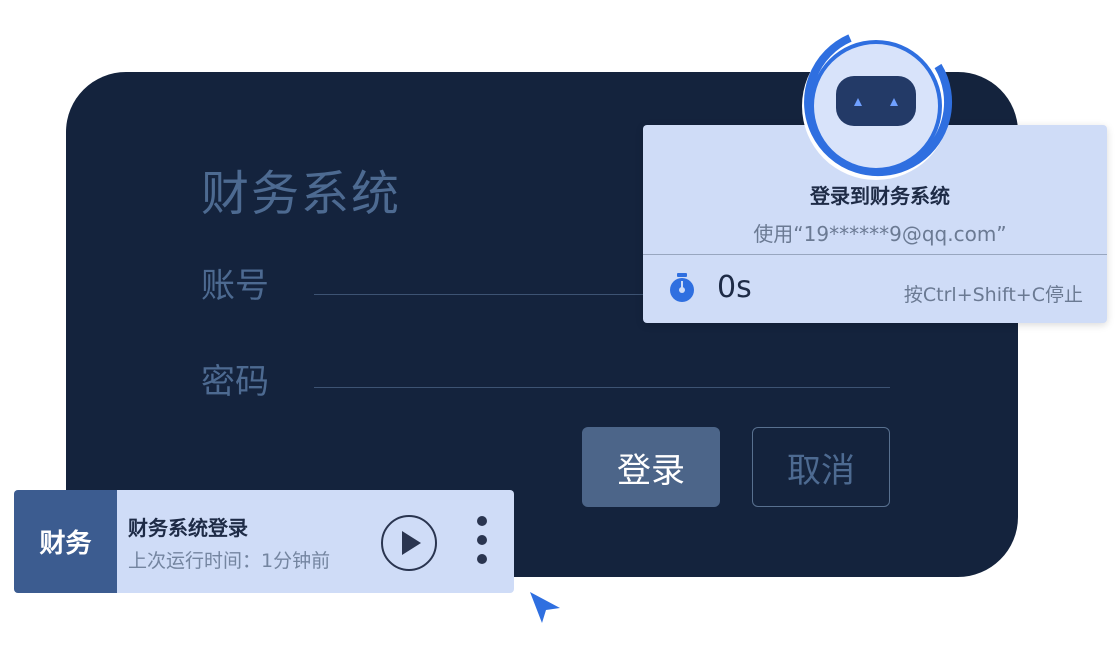 The image size is (1120, 648). What do you see at coordinates (821, 467) in the screenshot?
I see `cancel-button: 取消` at bounding box center [821, 467].